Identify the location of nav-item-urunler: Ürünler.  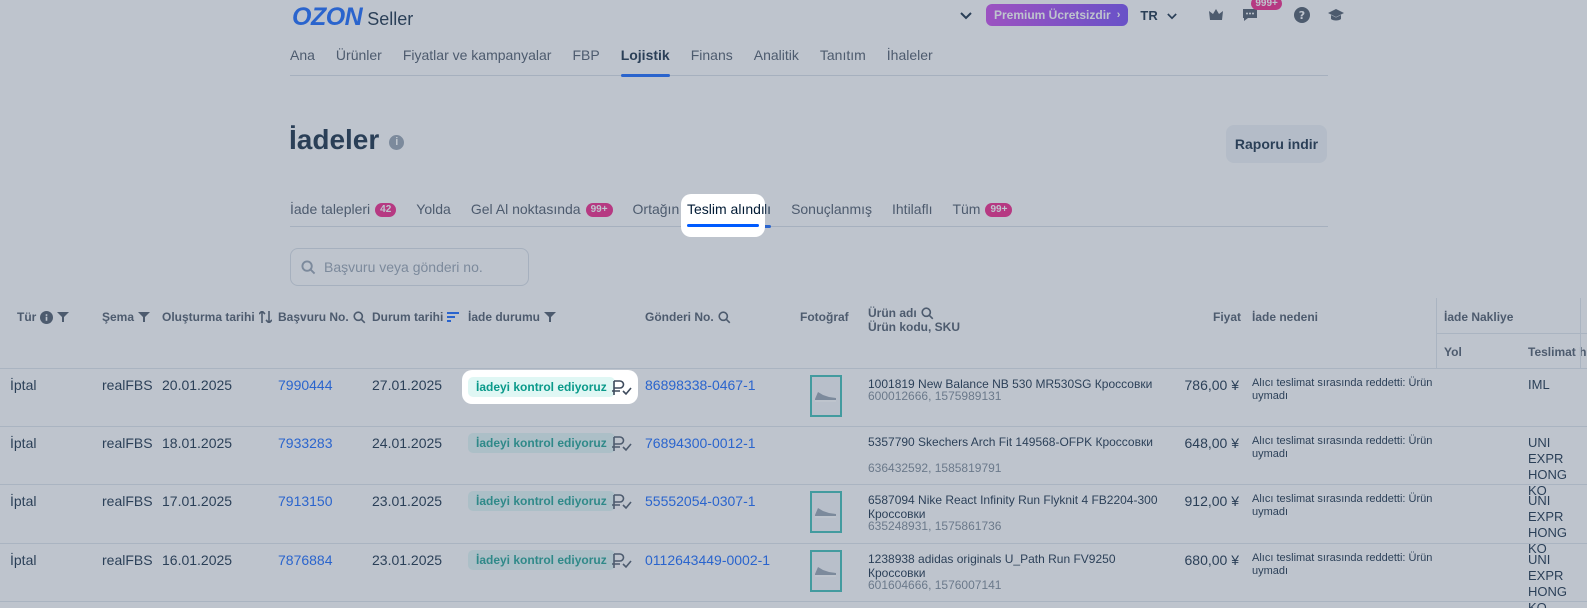
(359, 62).